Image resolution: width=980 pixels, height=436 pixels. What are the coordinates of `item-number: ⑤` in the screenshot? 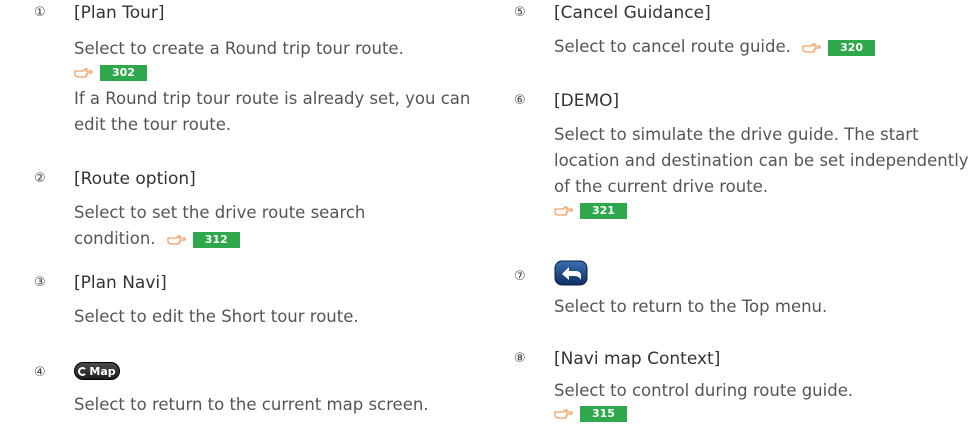 It's located at (520, 12).